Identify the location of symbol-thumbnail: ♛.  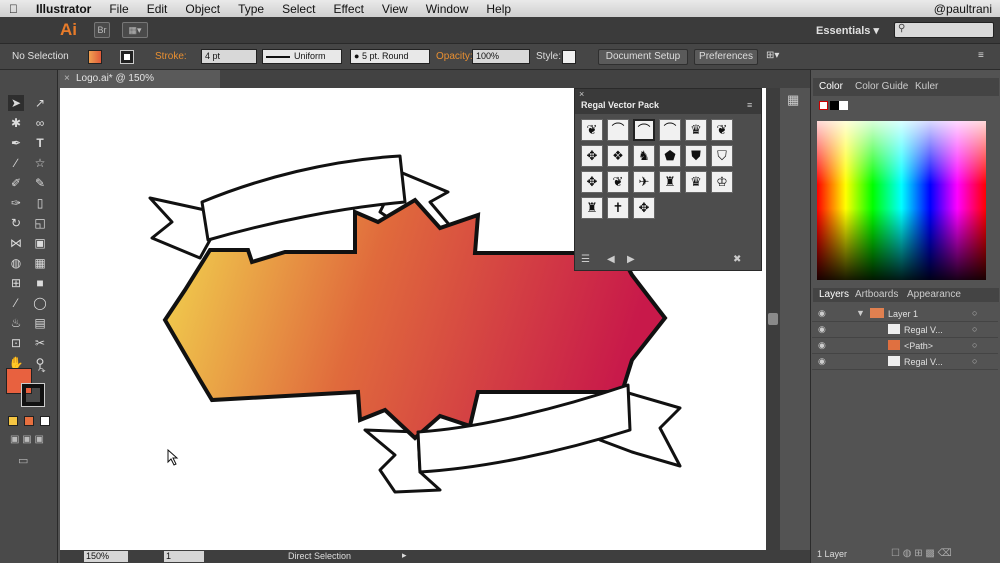
(696, 182).